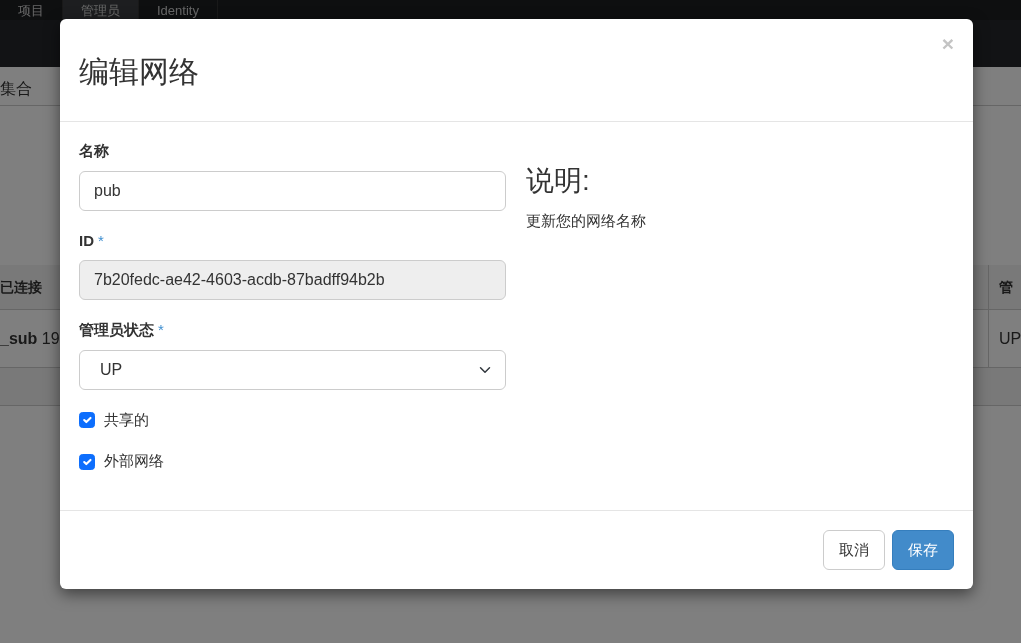  What do you see at coordinates (1010, 338) in the screenshot?
I see `table-cell-text: UP` at bounding box center [1010, 338].